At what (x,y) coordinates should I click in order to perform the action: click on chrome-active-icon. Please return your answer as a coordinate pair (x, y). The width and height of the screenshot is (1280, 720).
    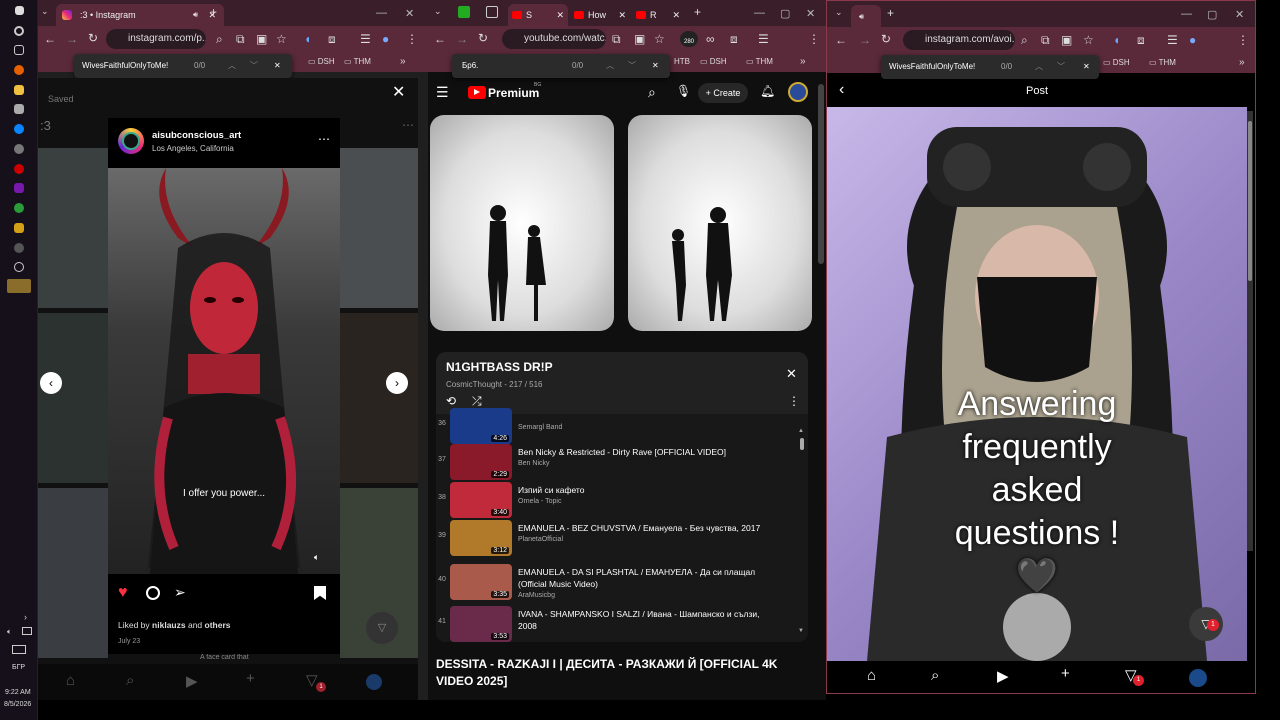
    Looking at the image, I should click on (19, 286).